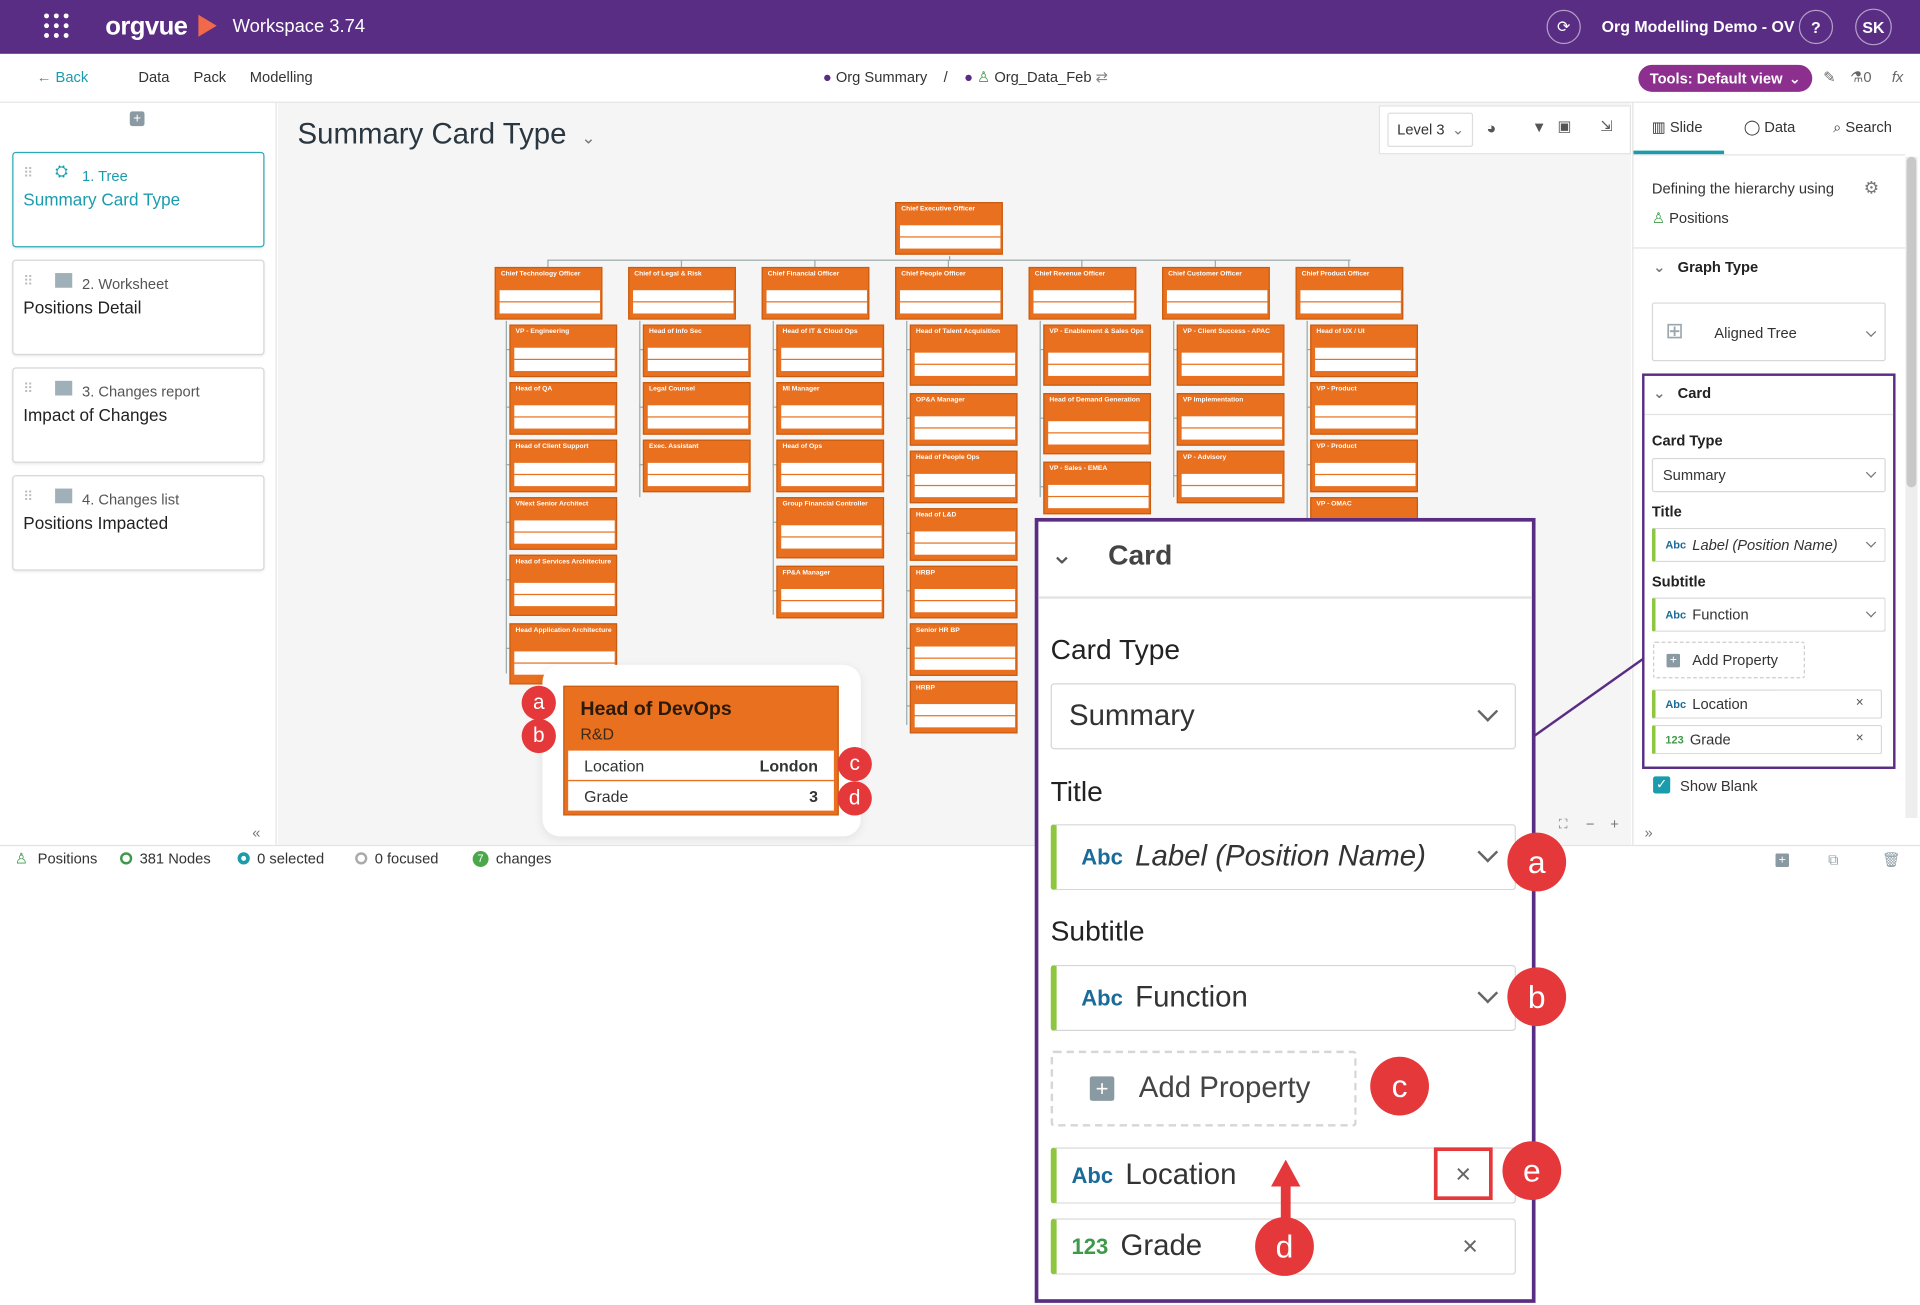 The height and width of the screenshot is (1305, 1920). Describe the element at coordinates (209, 77) in the screenshot. I see `menu-pack: Pack` at that location.